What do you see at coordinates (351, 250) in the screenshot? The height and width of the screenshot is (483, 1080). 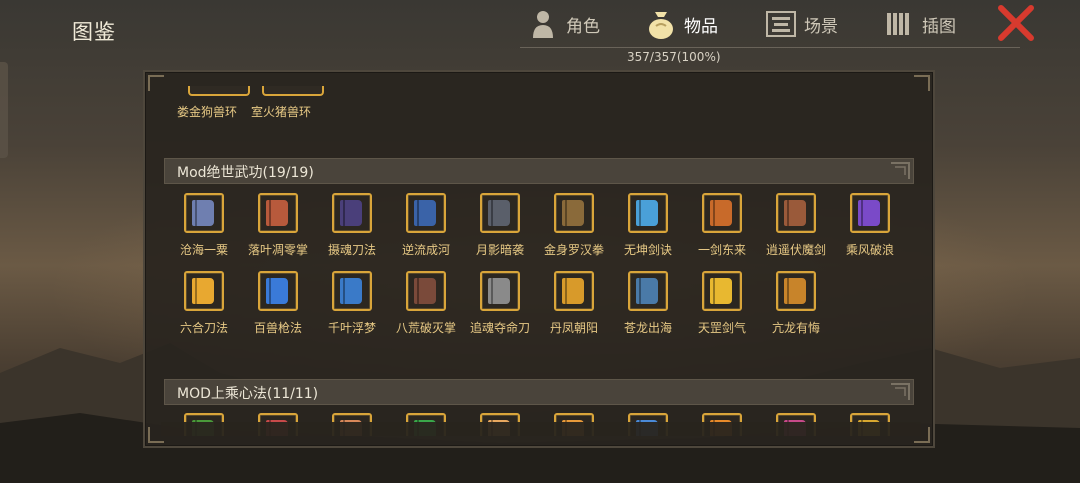 I see `item-label: 摄魂刀法` at bounding box center [351, 250].